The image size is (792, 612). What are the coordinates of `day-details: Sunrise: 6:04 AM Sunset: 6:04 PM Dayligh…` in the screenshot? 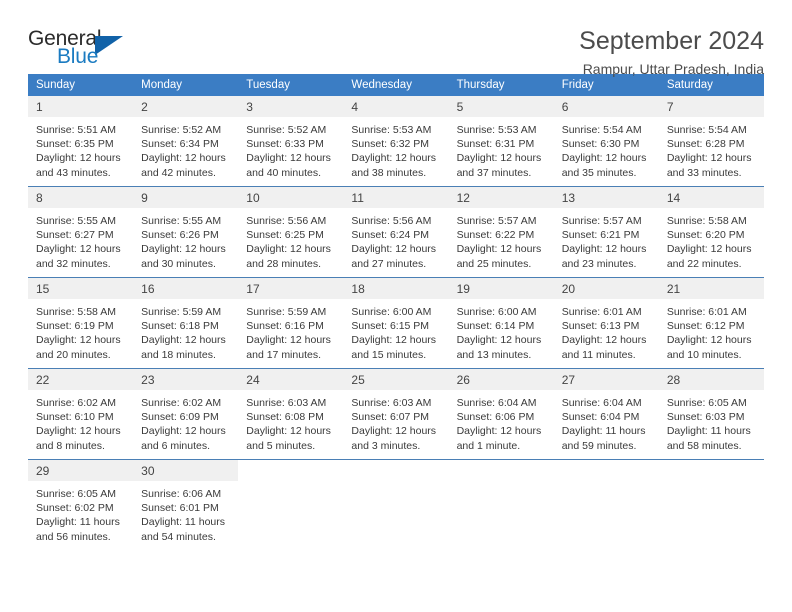 It's located at (606, 421).